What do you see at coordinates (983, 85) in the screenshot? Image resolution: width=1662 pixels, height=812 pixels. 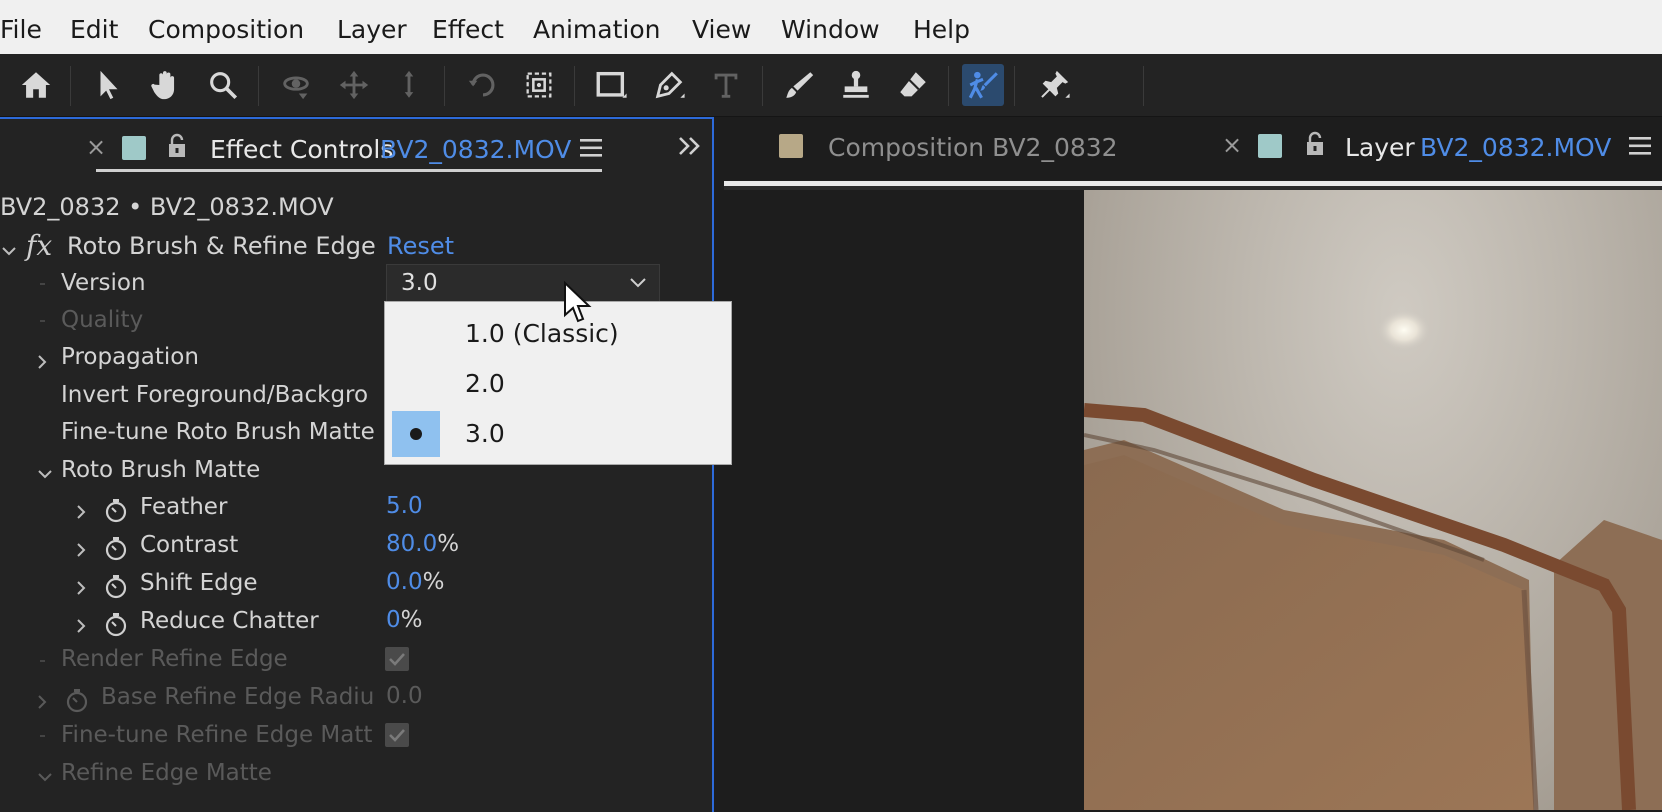 I see `roto-brush-tool-icon` at bounding box center [983, 85].